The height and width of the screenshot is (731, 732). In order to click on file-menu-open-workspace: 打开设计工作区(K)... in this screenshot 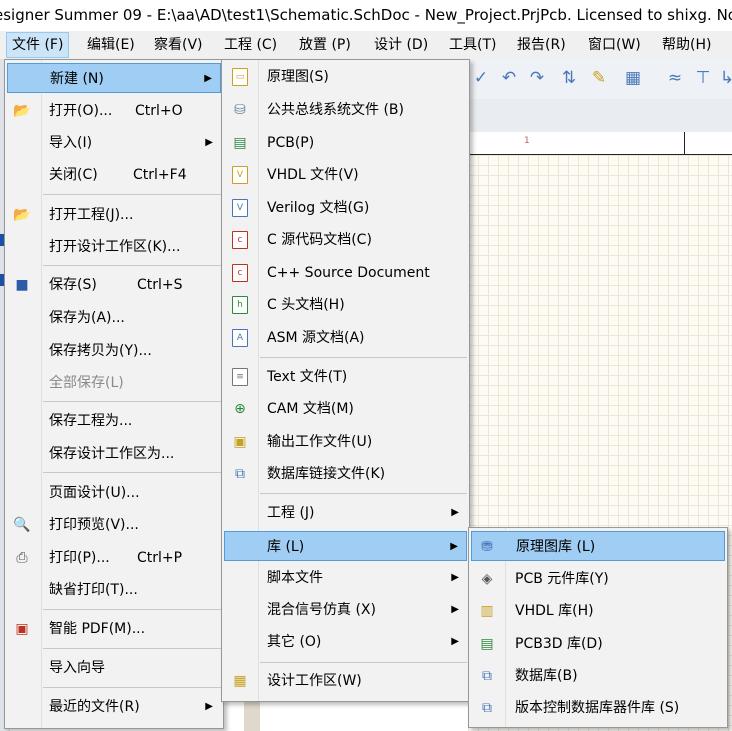, I will do `click(114, 247)`.